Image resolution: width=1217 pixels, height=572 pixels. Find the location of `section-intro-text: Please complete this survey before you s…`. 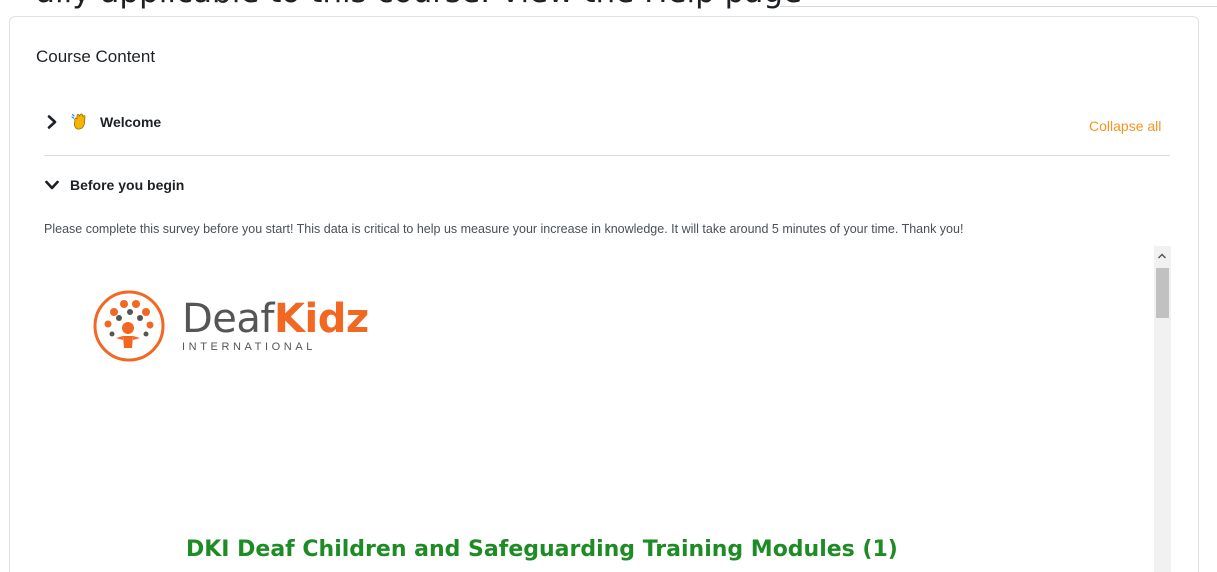

section-intro-text: Please complete this survey before you s… is located at coordinates (504, 229).